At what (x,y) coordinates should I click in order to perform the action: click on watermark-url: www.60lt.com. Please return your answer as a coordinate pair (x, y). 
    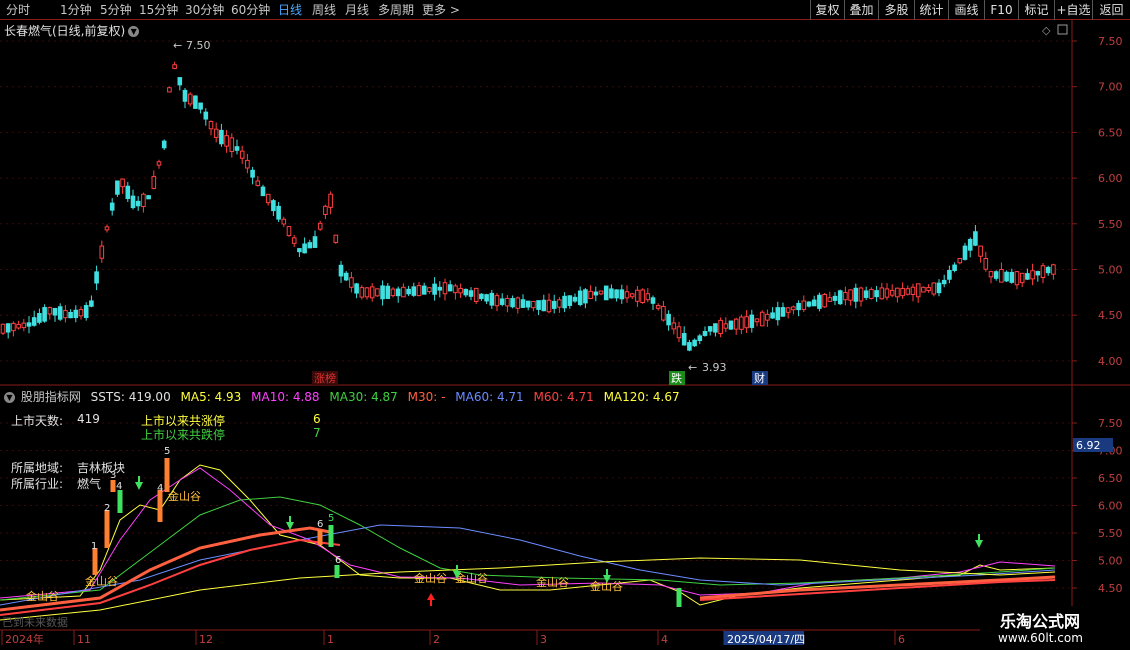
    Looking at the image, I should click on (1040, 638).